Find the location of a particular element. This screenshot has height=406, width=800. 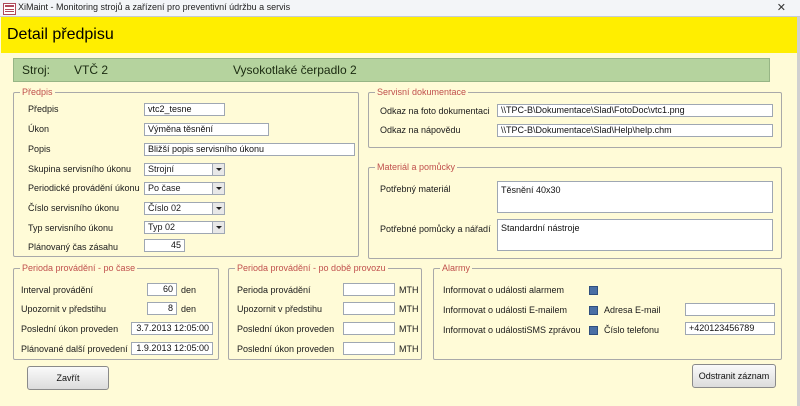

perioda-cas-legend: Perioda provádění - po čase is located at coordinates (79, 268).